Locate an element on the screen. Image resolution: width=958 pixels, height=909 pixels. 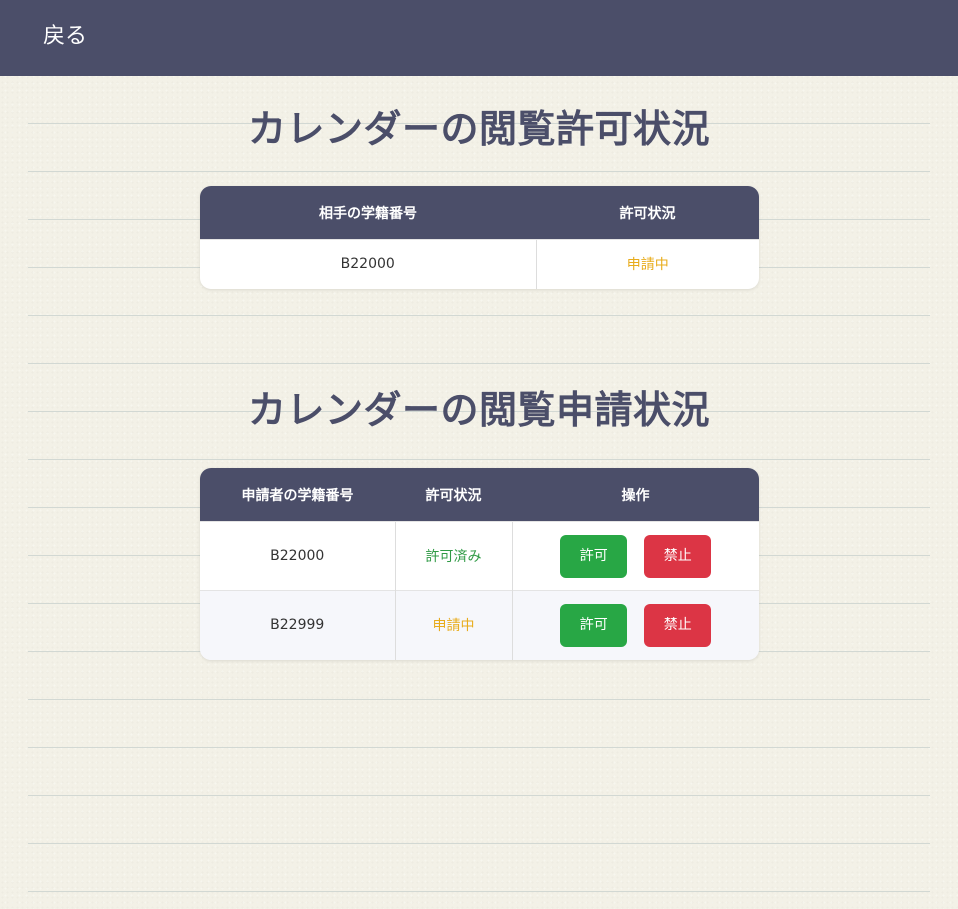
column-header-applicant-id: 申請者の学籍番号 is located at coordinates (297, 495).